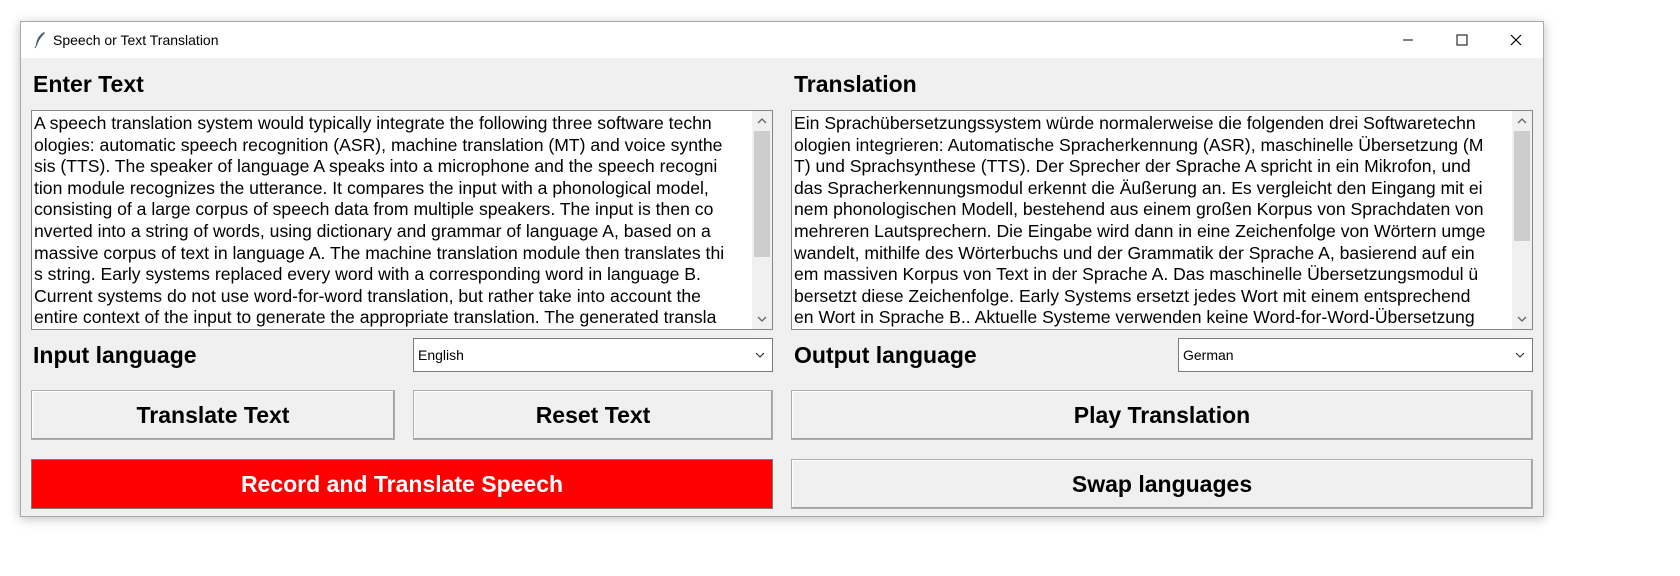 The height and width of the screenshot is (576, 1680). I want to click on input-scrollbar, so click(762, 220).